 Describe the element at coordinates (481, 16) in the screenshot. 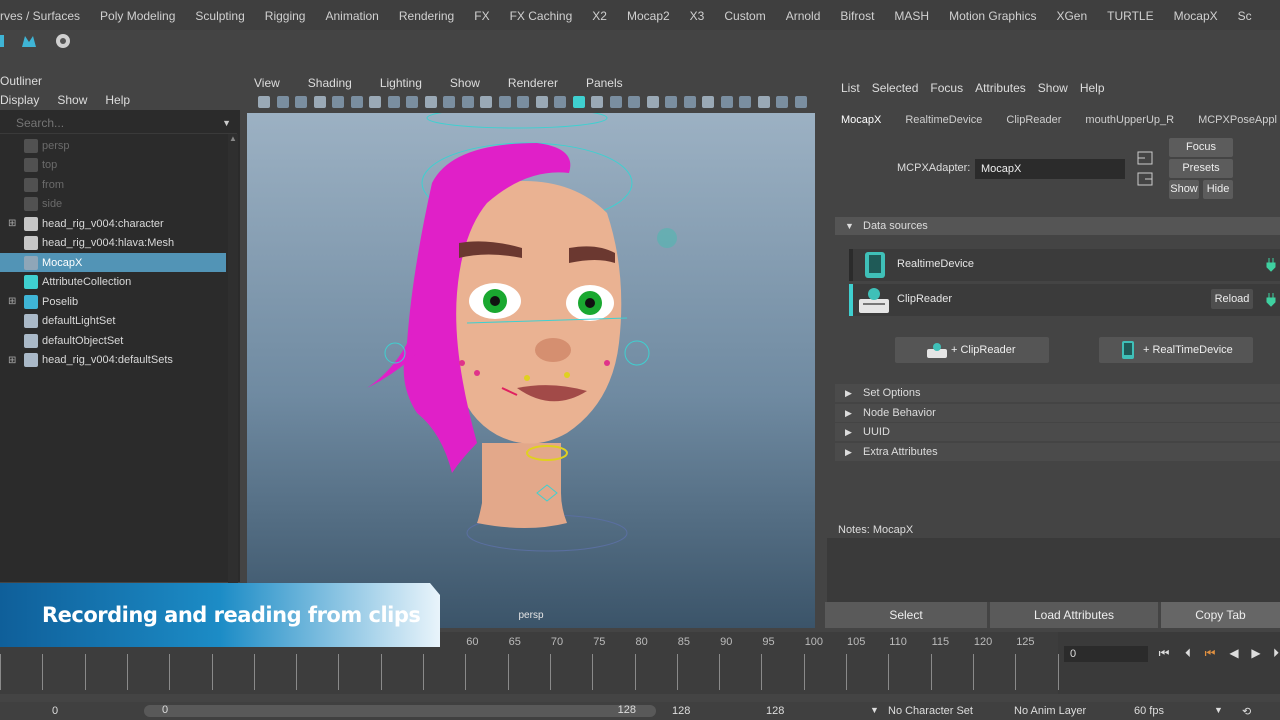

I see `shelf-tab: FX` at that location.